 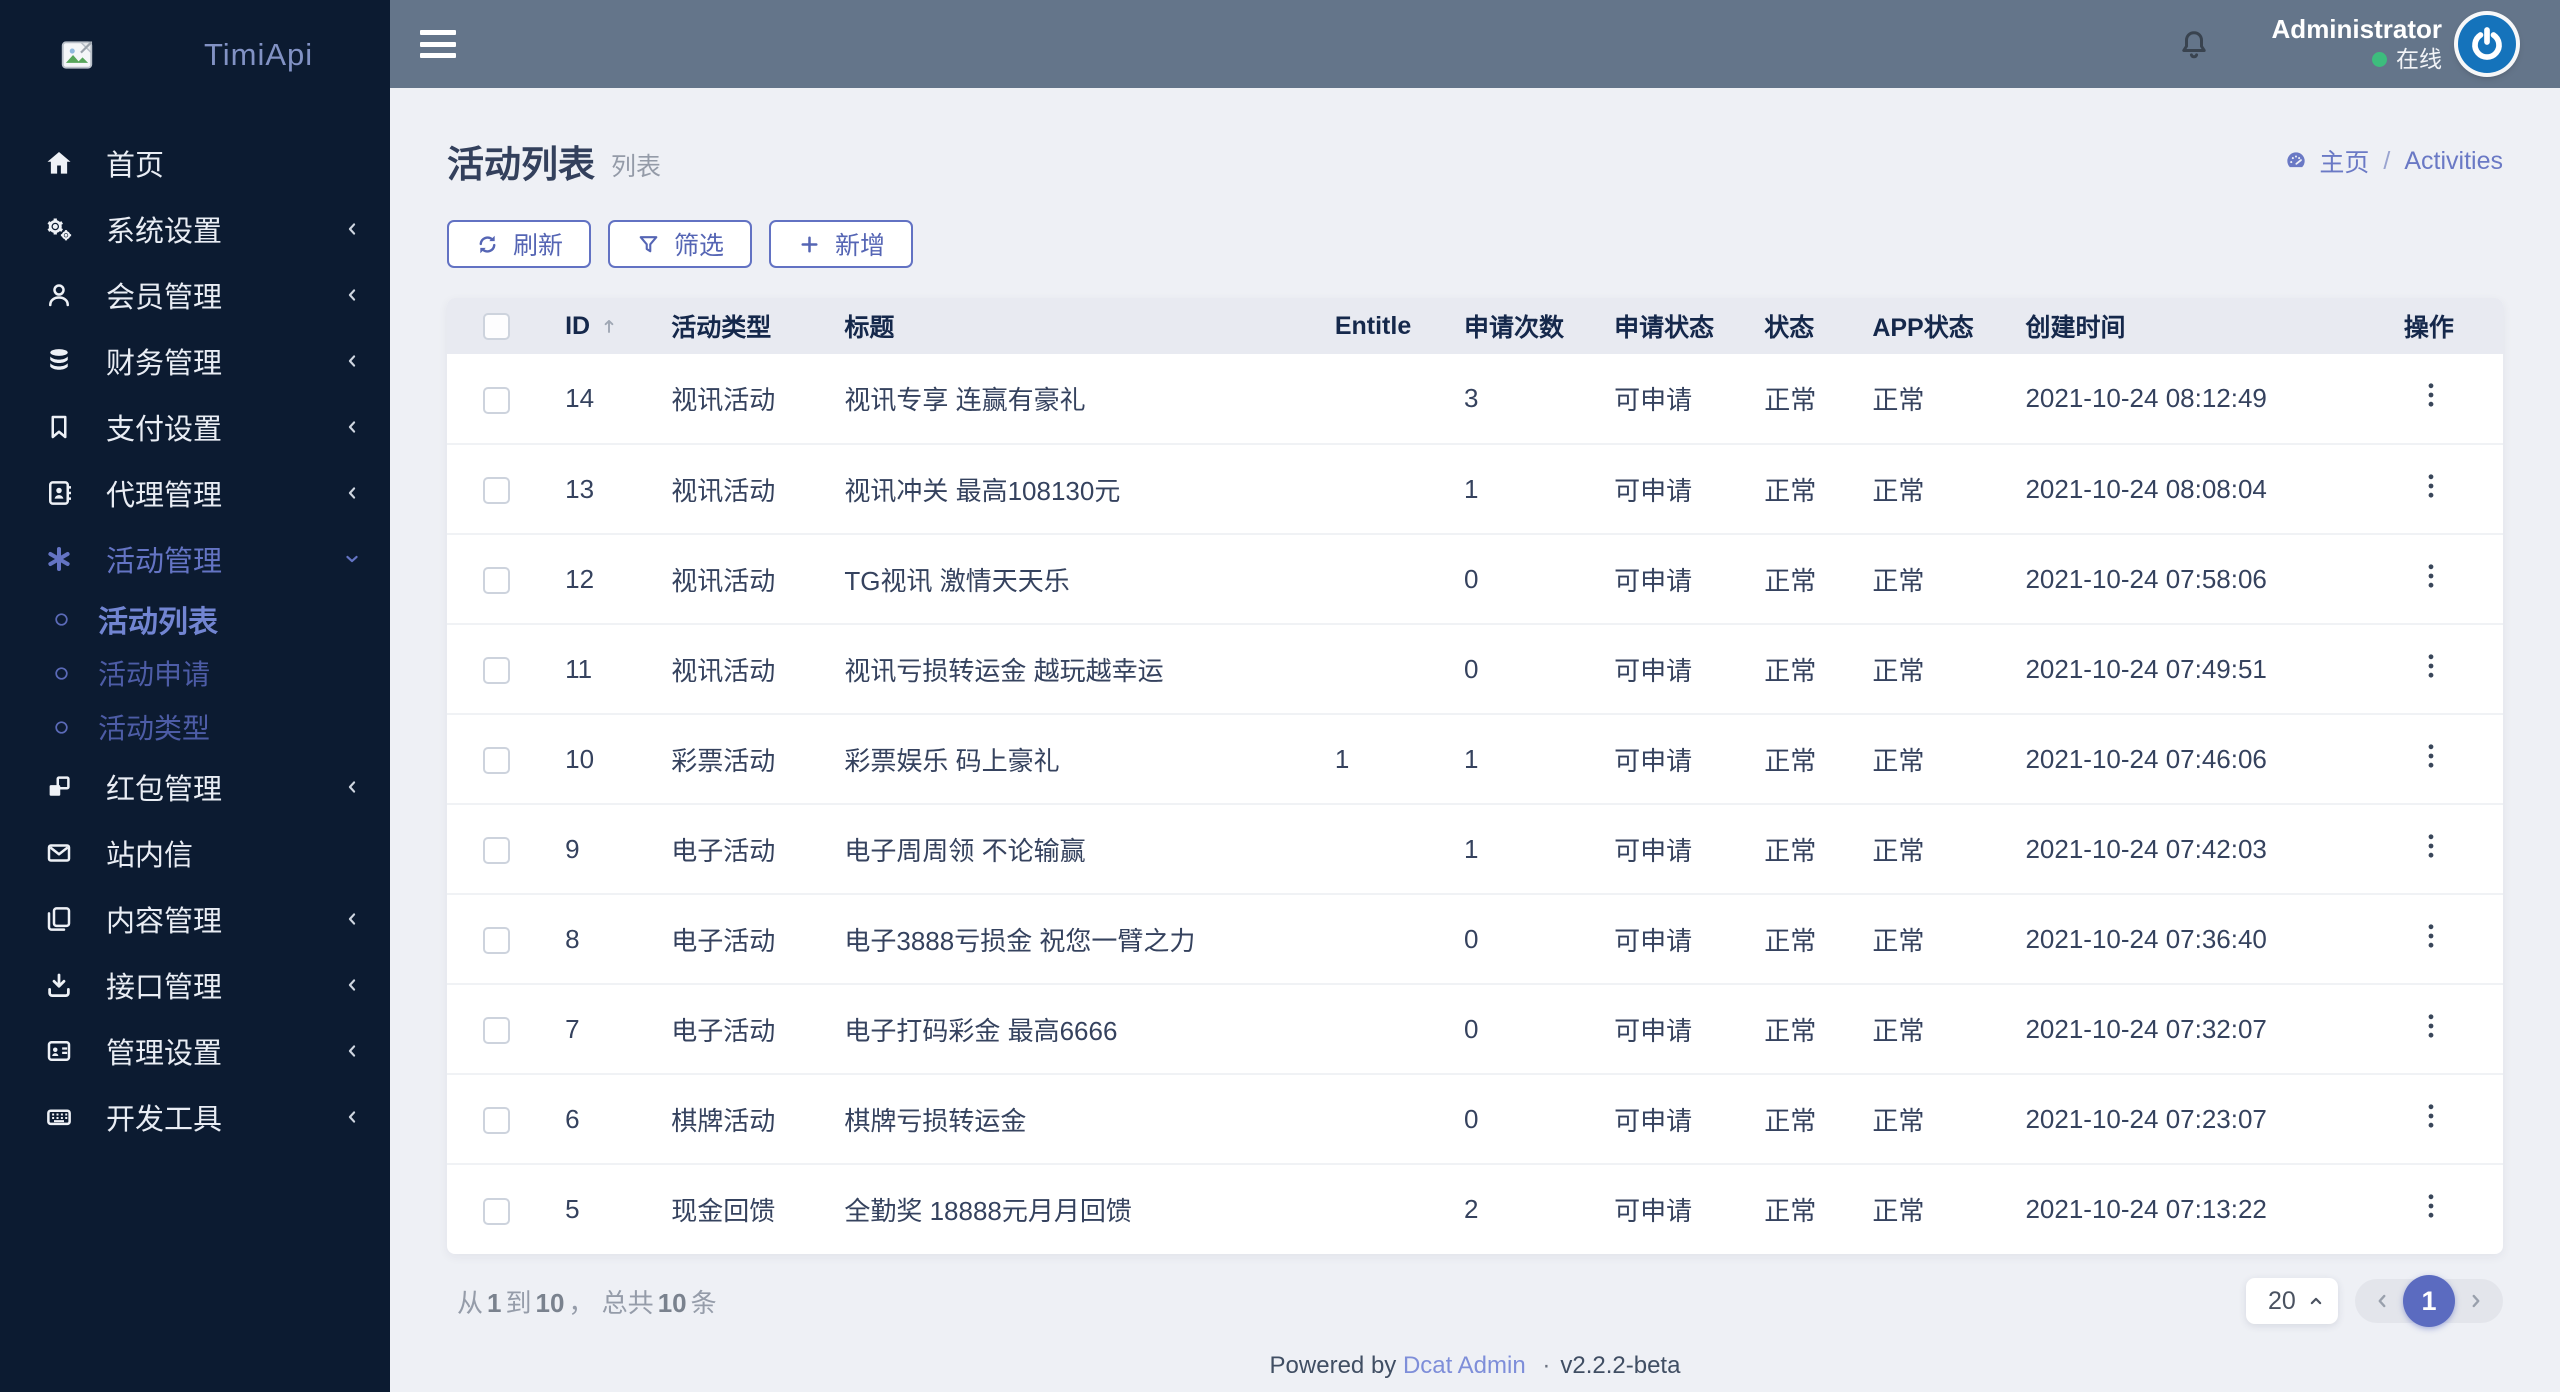 I want to click on database-icon, so click(x=59, y=361).